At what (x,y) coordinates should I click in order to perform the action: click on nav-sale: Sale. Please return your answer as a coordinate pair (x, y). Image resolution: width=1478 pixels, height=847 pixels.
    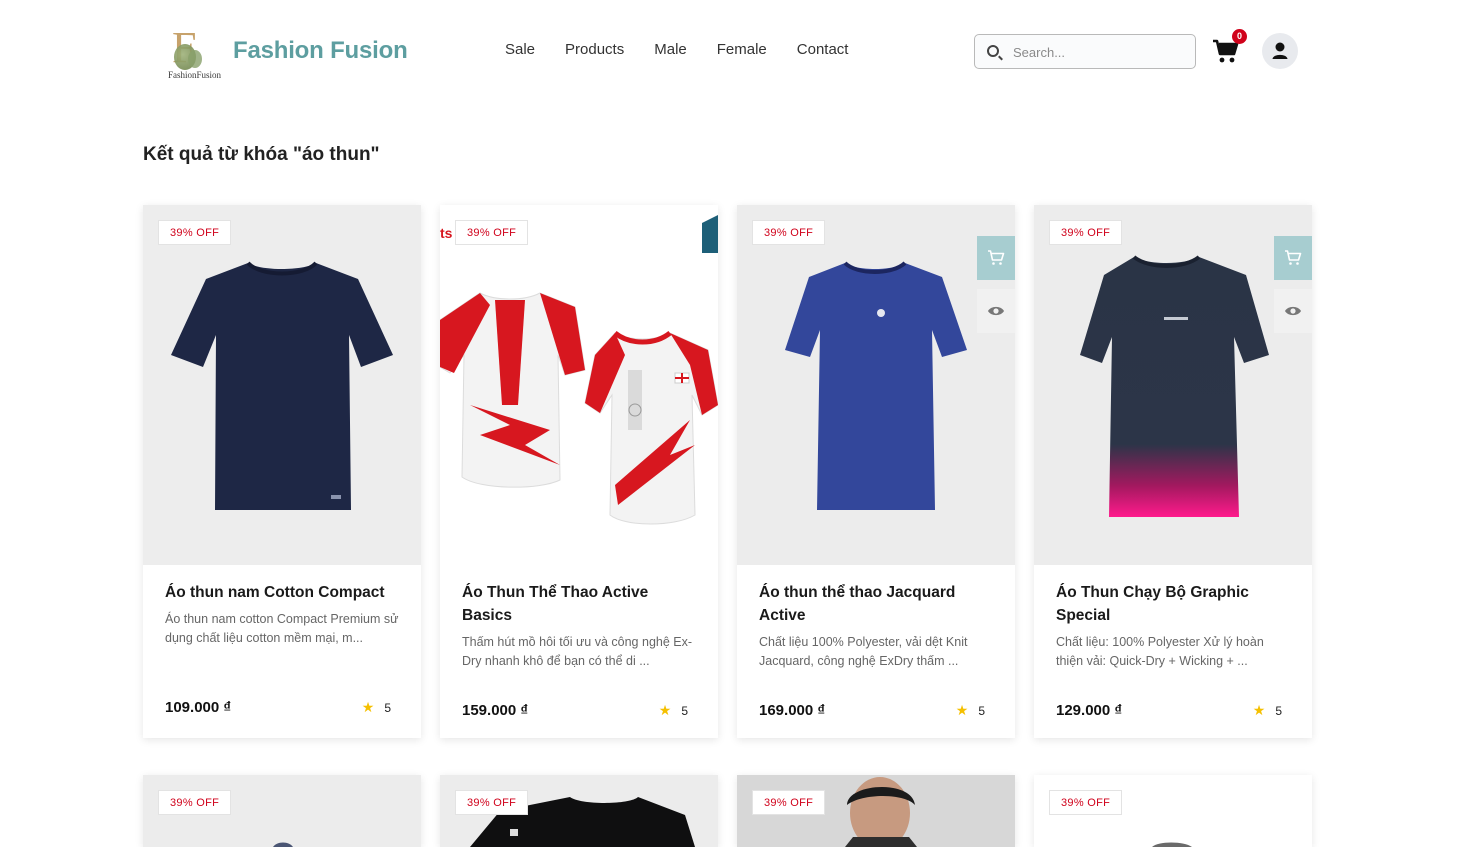
    Looking at the image, I should click on (520, 49).